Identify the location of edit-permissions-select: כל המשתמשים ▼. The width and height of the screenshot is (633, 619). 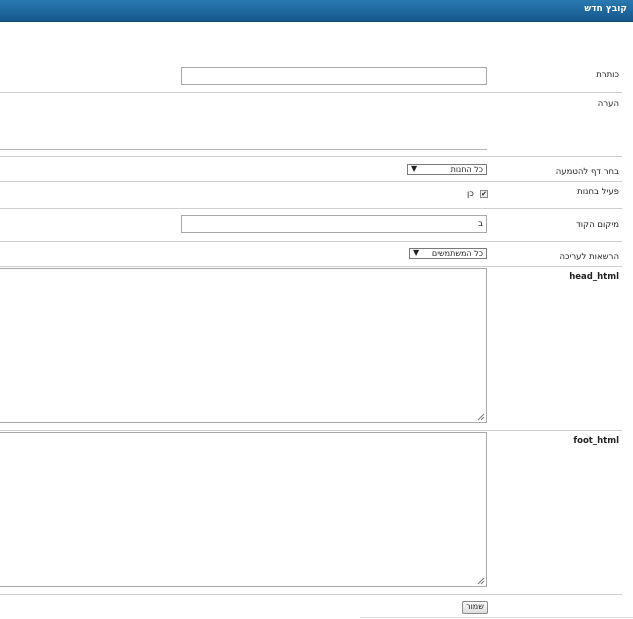
(448, 253).